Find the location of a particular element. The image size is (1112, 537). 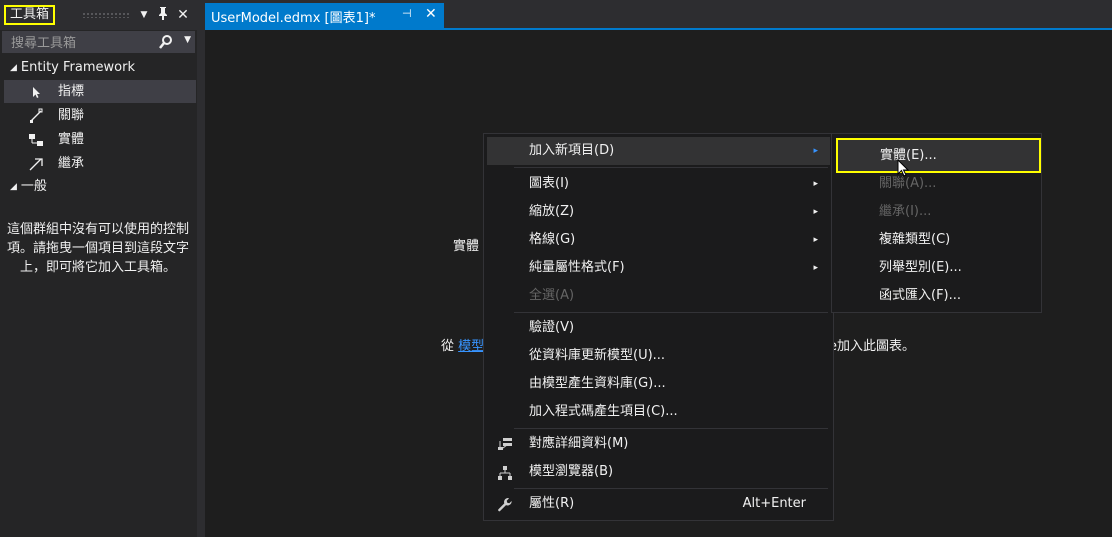

canvas-hint-line2: 從 模型 is located at coordinates (462, 344).